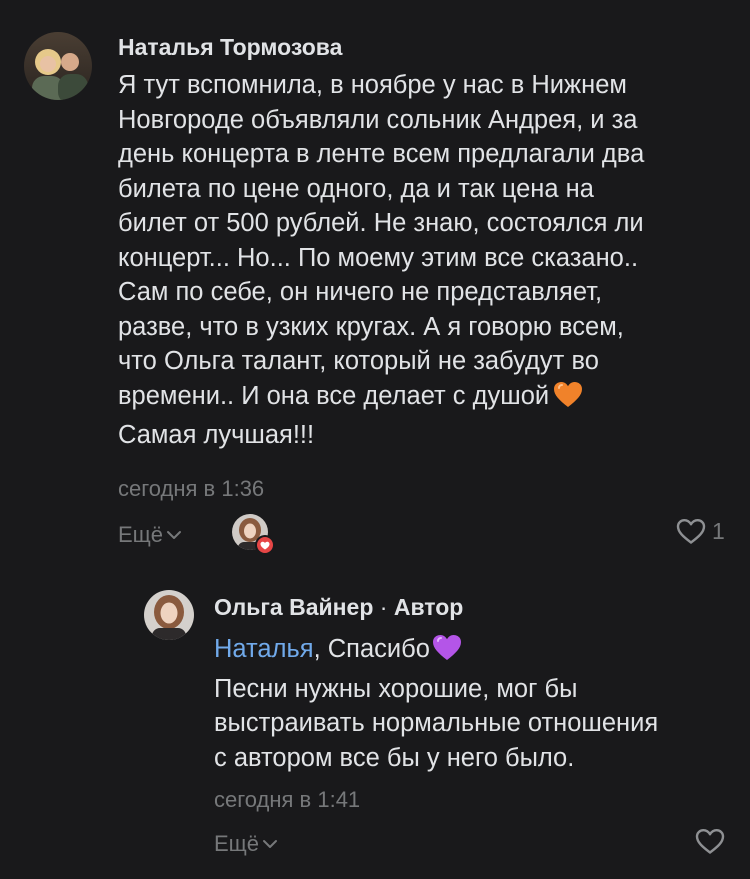  Describe the element at coordinates (334, 395) in the screenshot. I see `comment-line-text: времени.. И она все делает с душой` at that location.